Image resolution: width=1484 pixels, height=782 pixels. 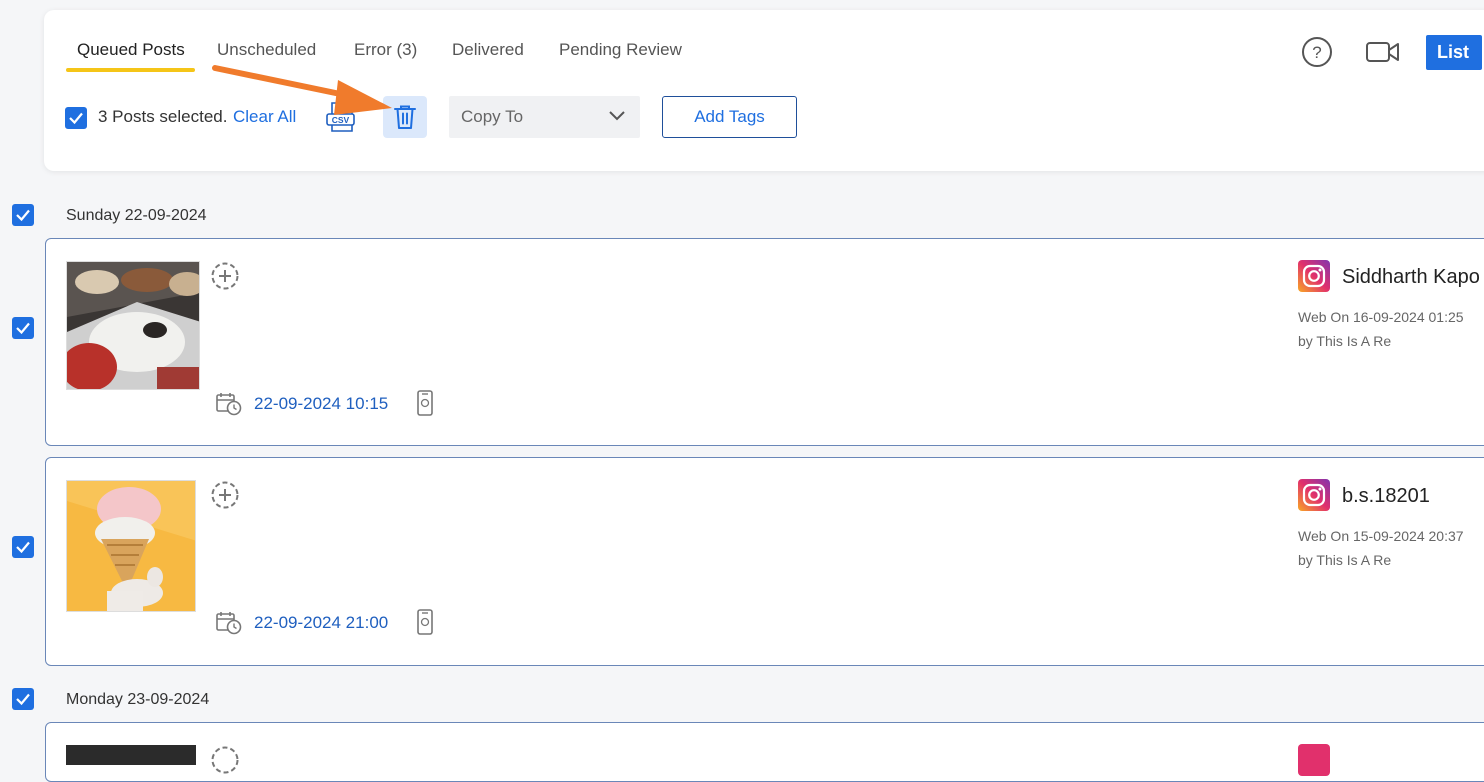 What do you see at coordinates (488, 50) in the screenshot?
I see `tab-delivered: Delivered` at bounding box center [488, 50].